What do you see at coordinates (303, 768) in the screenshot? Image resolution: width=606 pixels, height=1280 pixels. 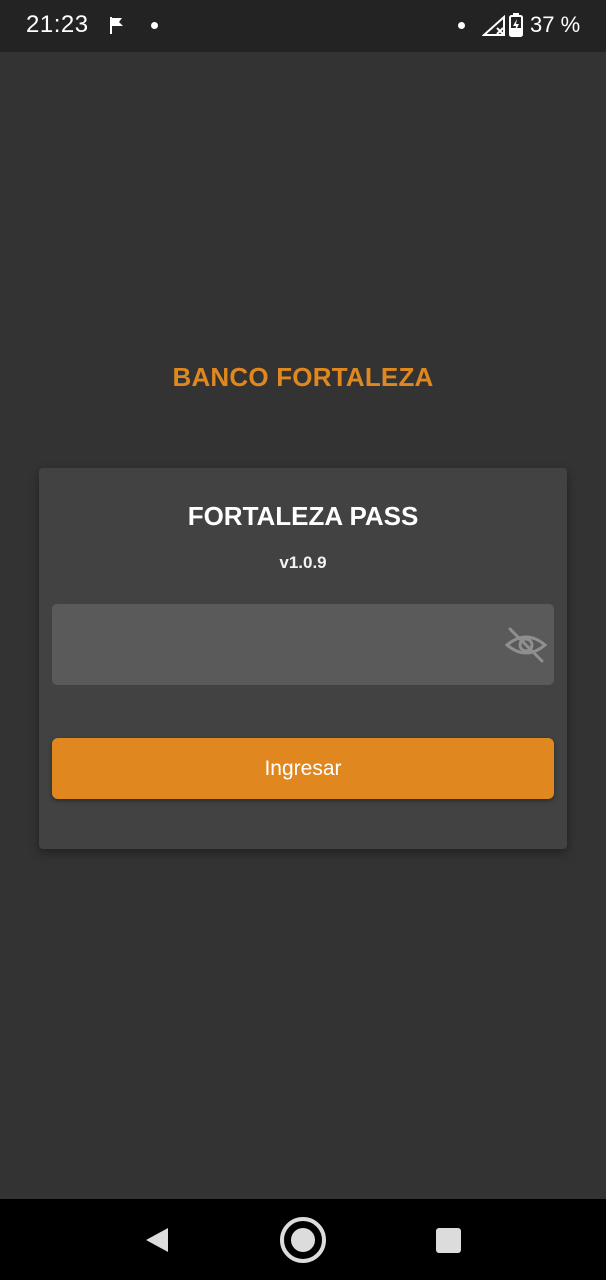 I see `login-button: Ingresar` at bounding box center [303, 768].